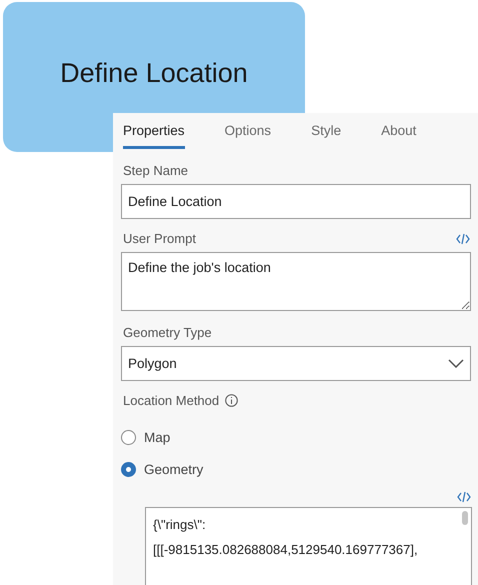 The height and width of the screenshot is (585, 478). What do you see at coordinates (174, 469) in the screenshot?
I see `radio-label: Geometry` at bounding box center [174, 469].